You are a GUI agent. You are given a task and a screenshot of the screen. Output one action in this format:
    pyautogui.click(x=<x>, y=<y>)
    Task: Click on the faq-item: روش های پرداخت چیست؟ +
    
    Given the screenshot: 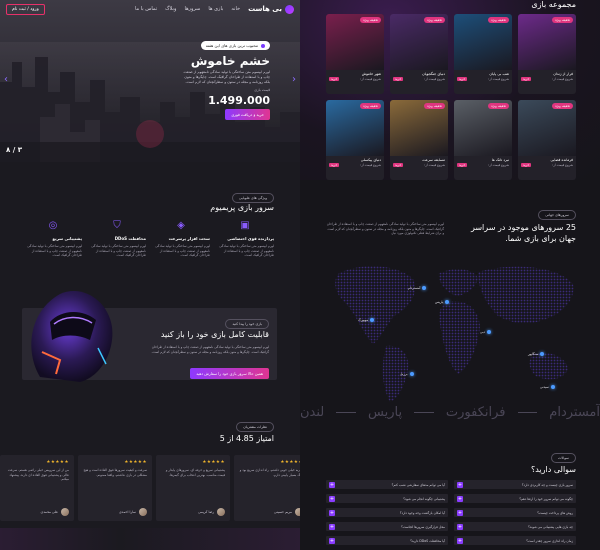 What is the action you would take?
    pyautogui.click(x=515, y=512)
    